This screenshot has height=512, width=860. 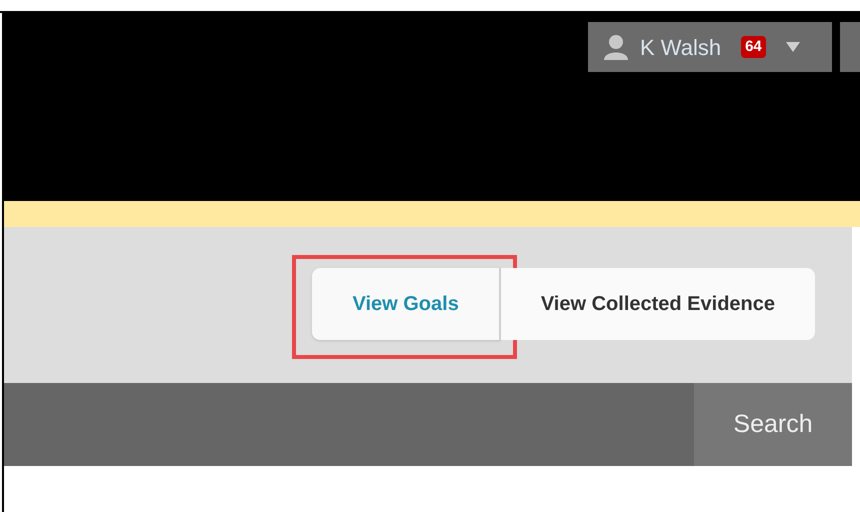 I want to click on user-name: K Walsh, so click(x=681, y=48).